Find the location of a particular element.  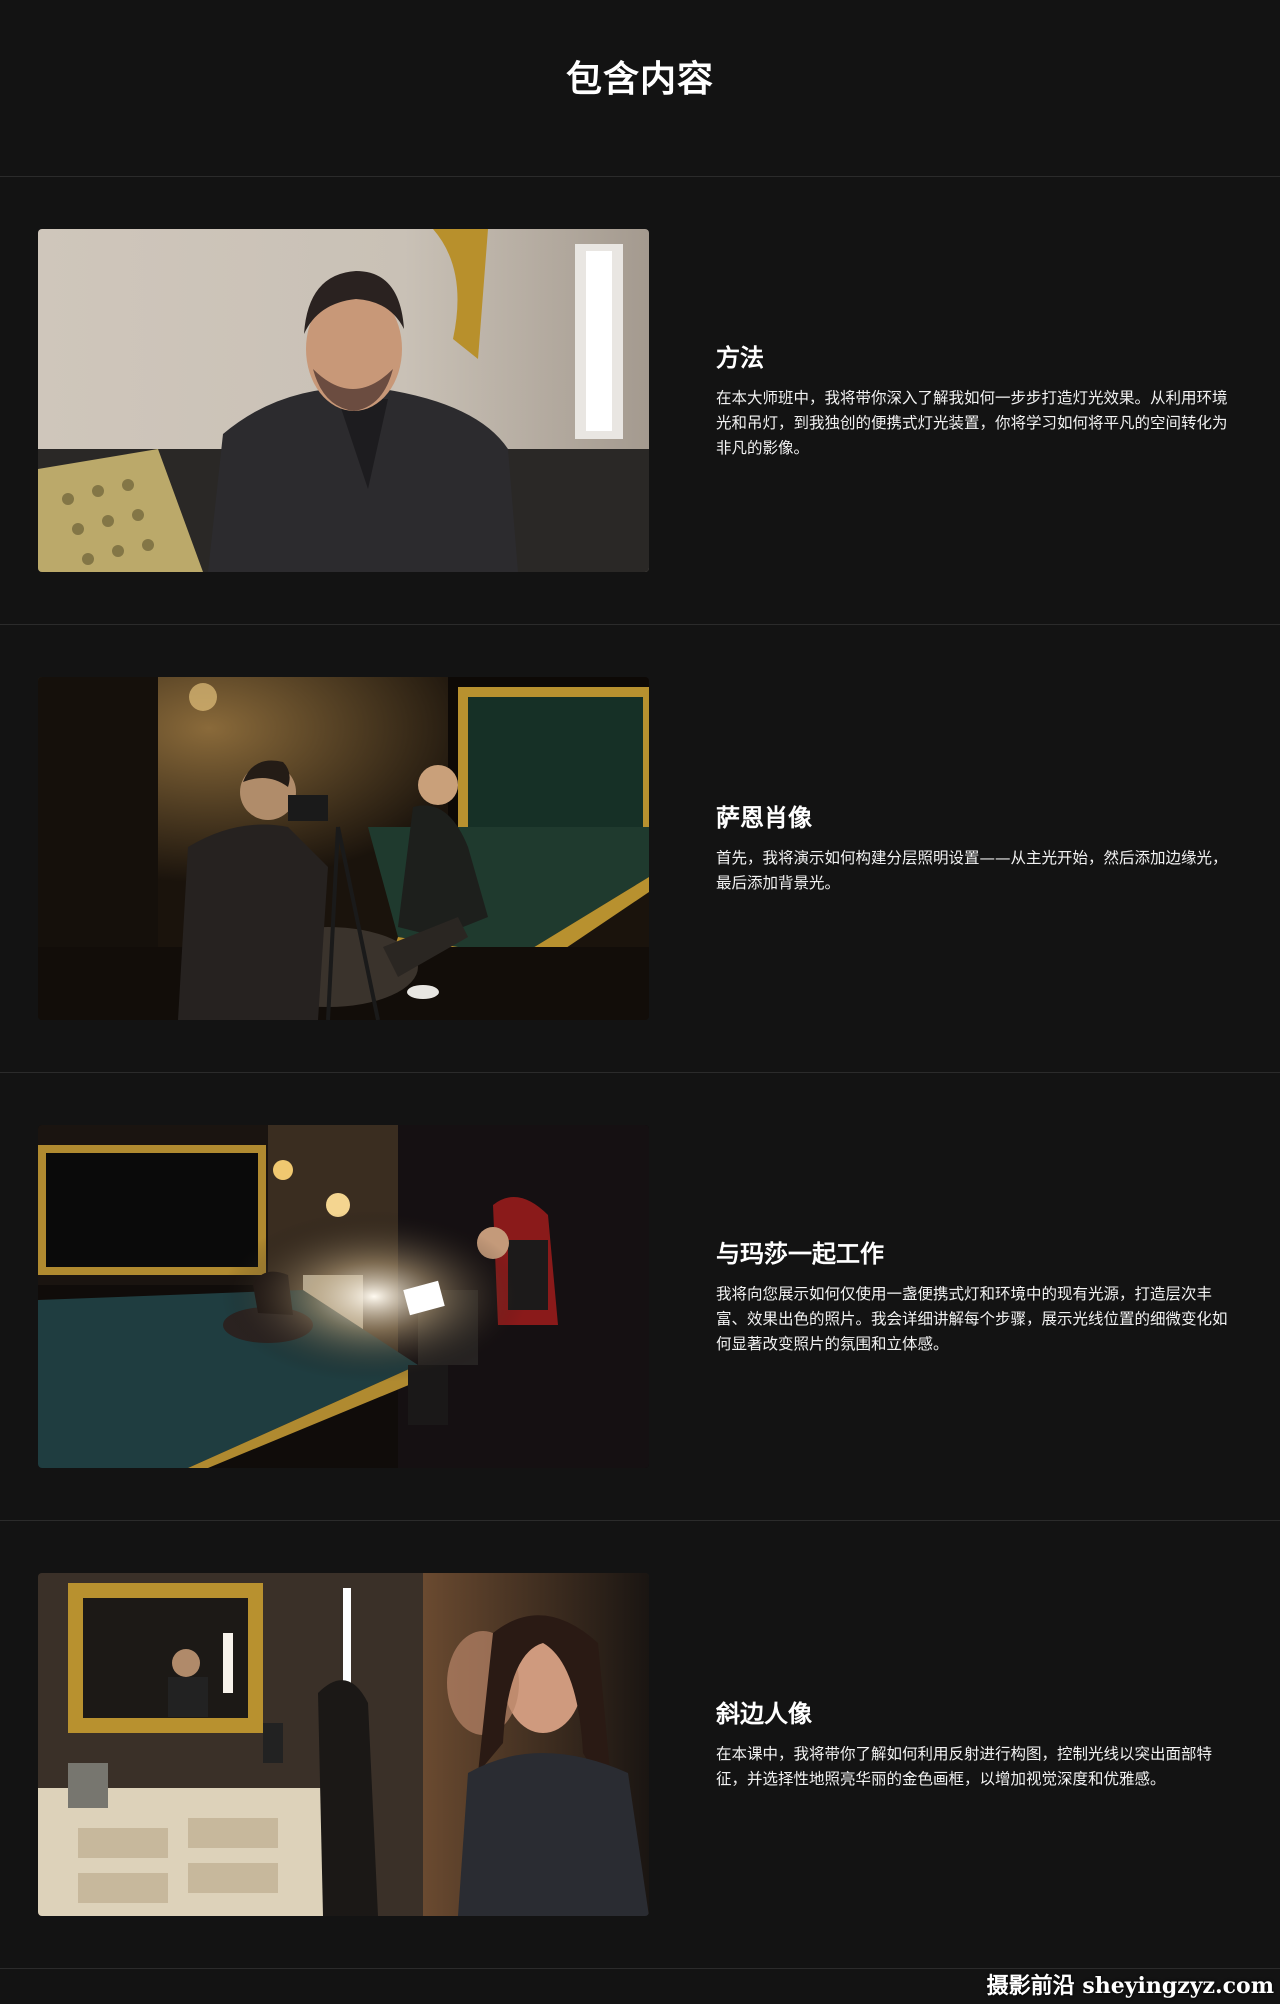

section-title: 与玛莎一起工作 is located at coordinates (800, 1253).